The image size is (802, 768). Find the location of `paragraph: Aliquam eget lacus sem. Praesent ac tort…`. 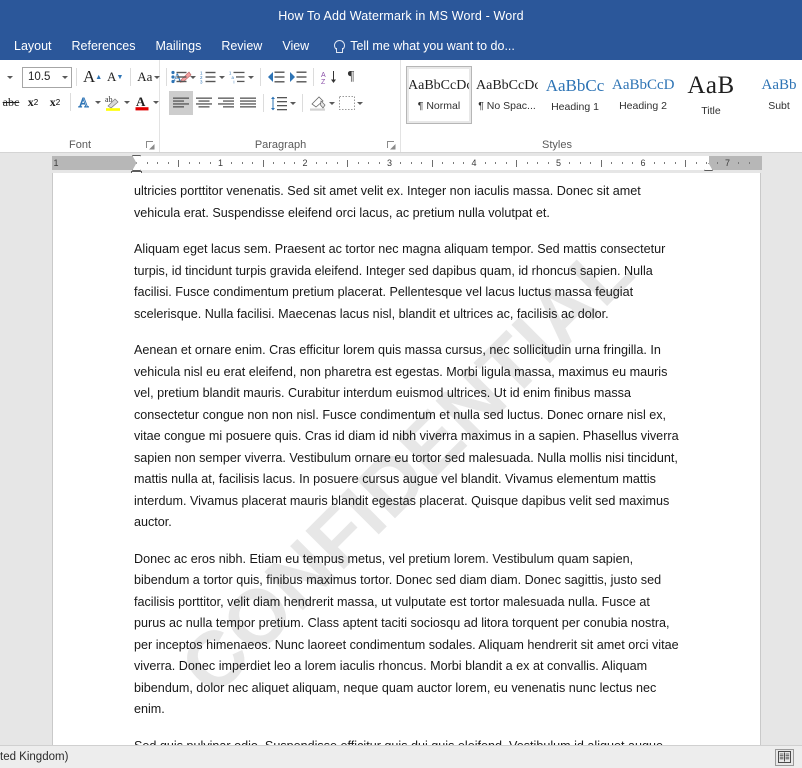

paragraph: Aliquam eget lacus sem. Praesent ac tort… is located at coordinates (400, 281).